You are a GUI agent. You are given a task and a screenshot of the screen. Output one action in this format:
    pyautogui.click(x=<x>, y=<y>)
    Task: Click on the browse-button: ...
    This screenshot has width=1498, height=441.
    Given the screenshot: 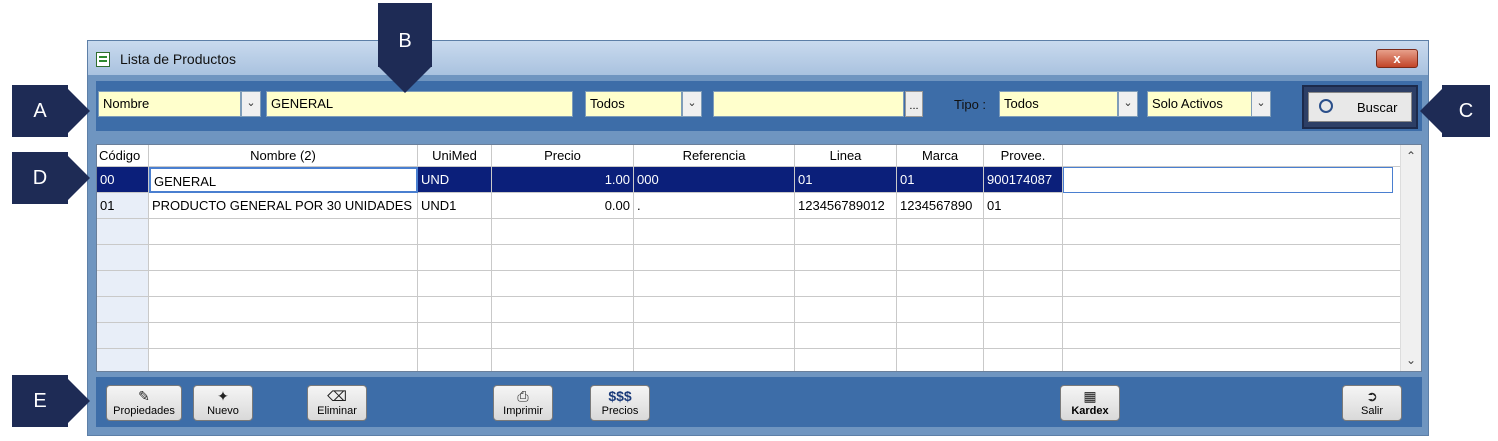 What is the action you would take?
    pyautogui.click(x=914, y=104)
    